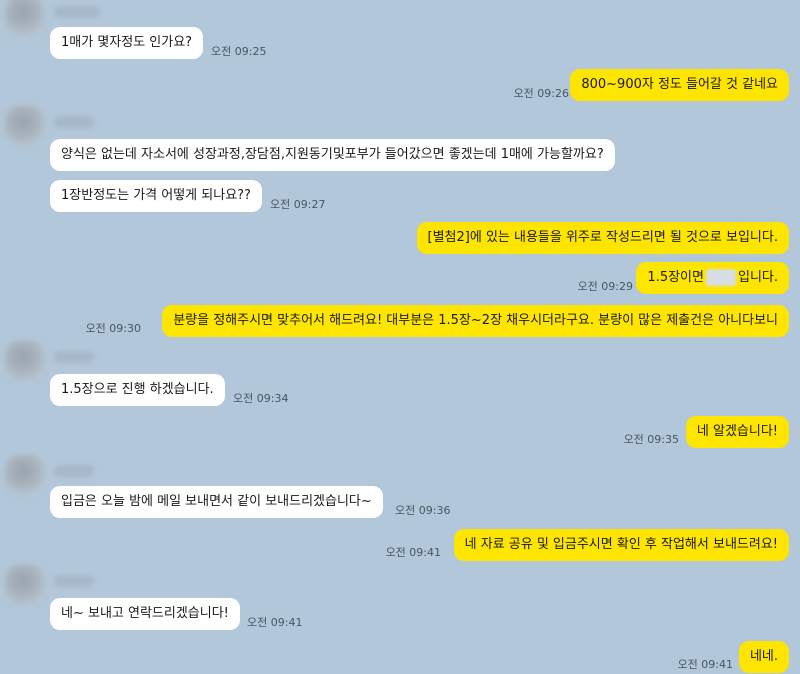 The height and width of the screenshot is (674, 800). Describe the element at coordinates (737, 432) in the screenshot. I see `message-bubble-outgoing: 네 알겠습니다!` at that location.